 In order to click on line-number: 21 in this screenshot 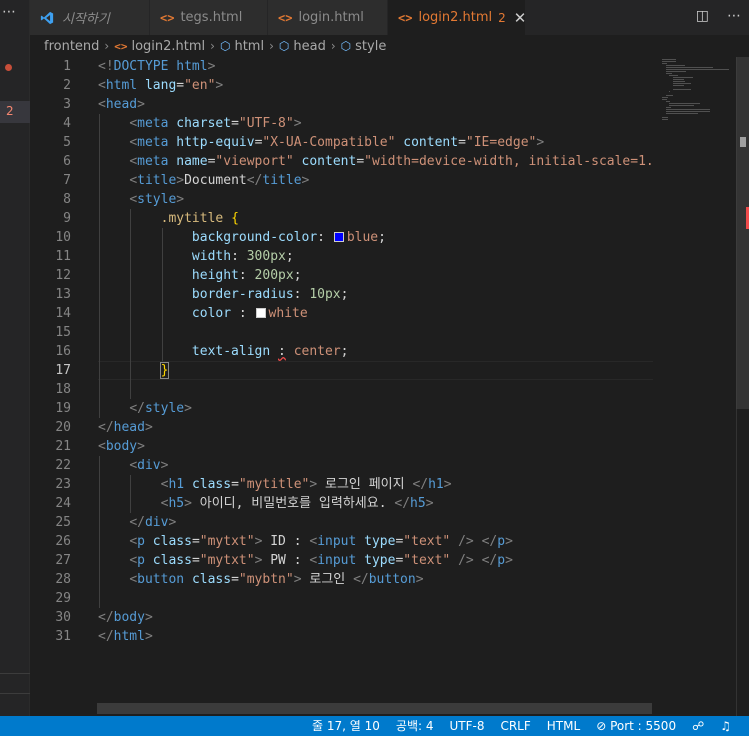, I will do `click(63, 446)`.